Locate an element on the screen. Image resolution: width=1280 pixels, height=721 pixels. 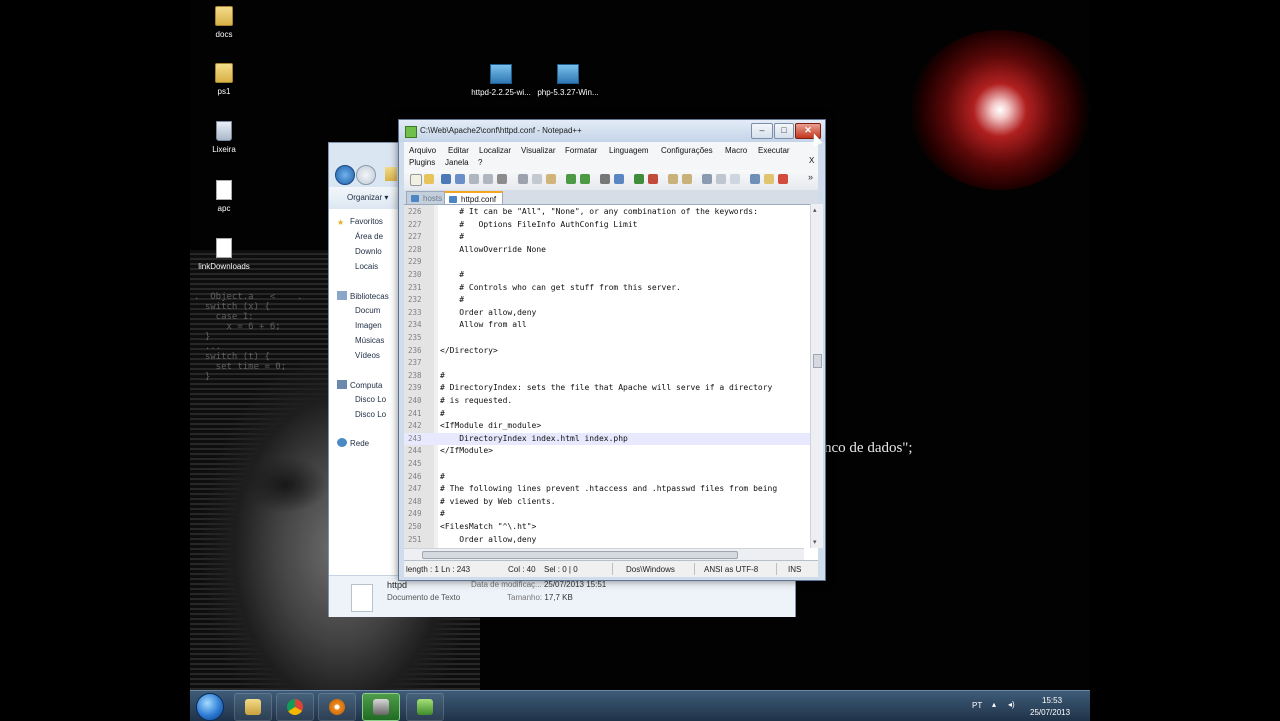
redo-icon is located at coordinates (585, 179).